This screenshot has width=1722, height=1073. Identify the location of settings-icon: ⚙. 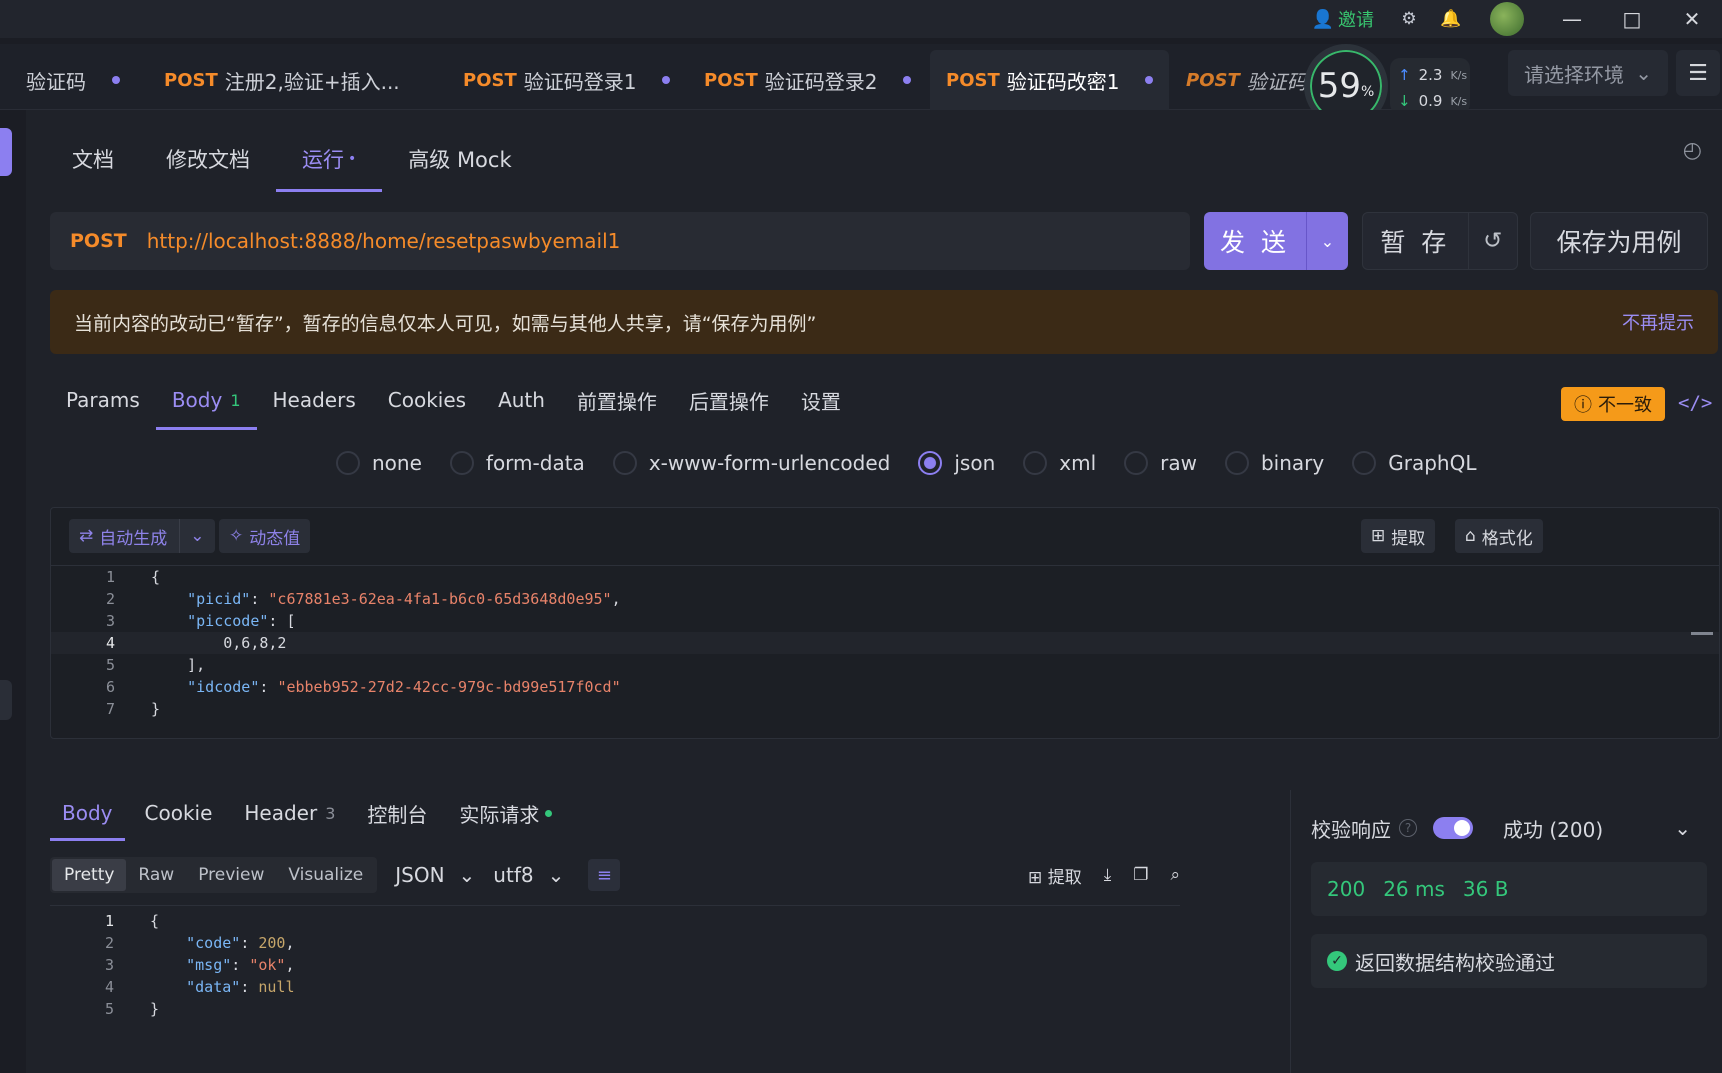
(1409, 19).